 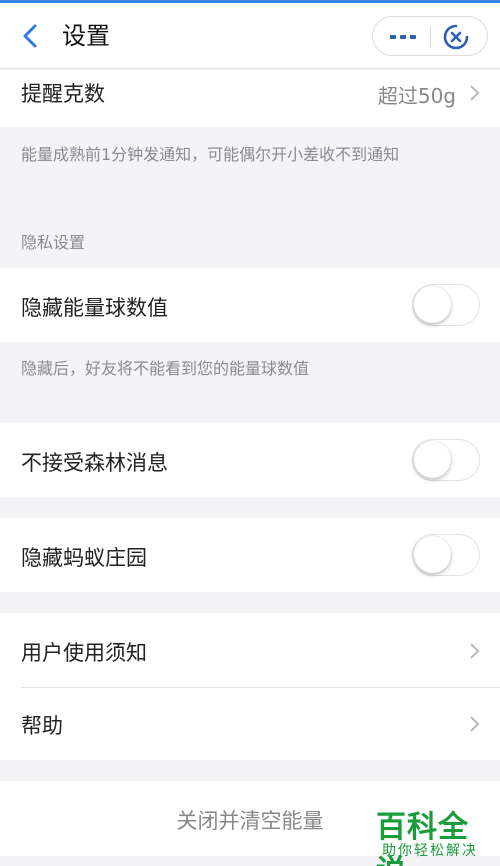 I want to click on page-title: 设置, so click(x=86, y=36).